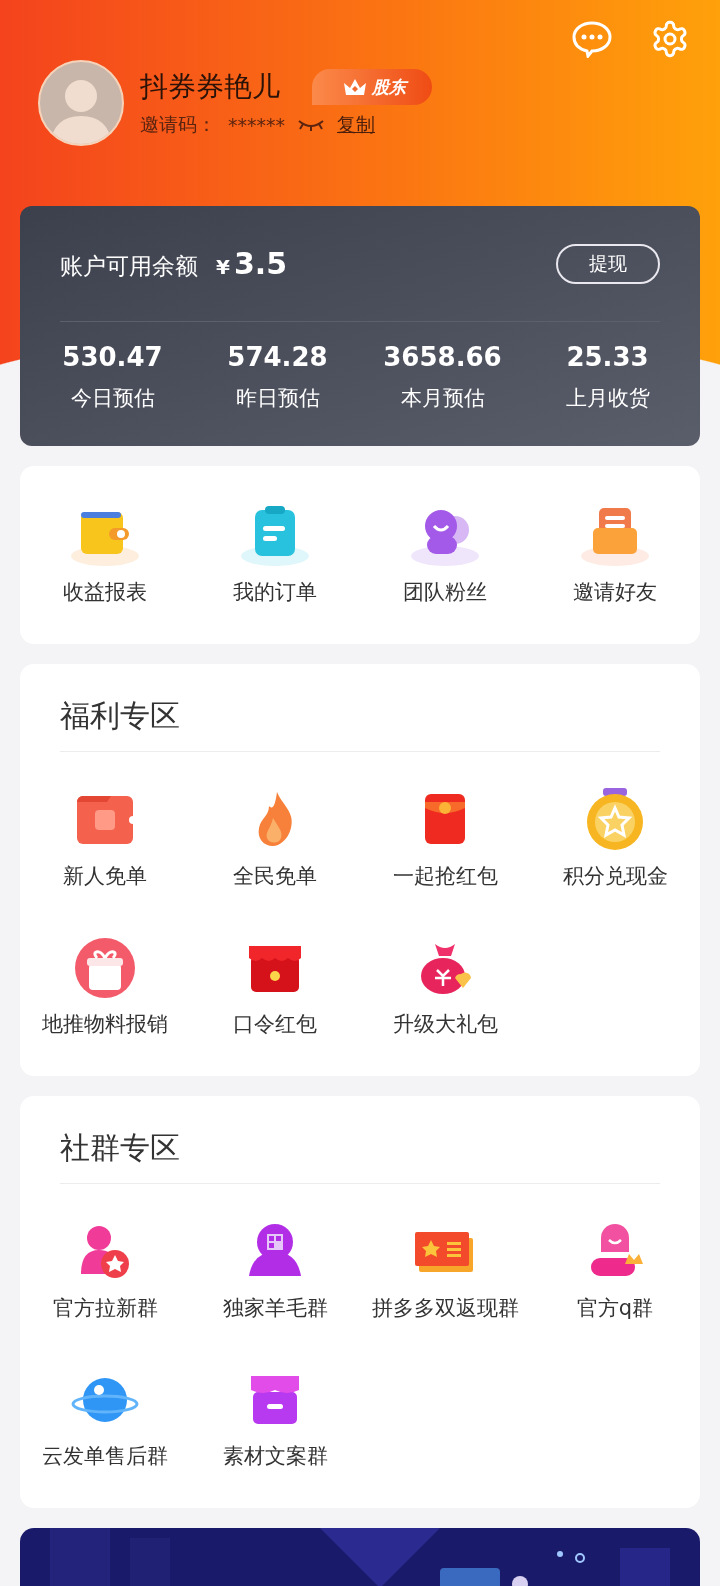 The width and height of the screenshot is (720, 1586). Describe the element at coordinates (608, 263) in the screenshot. I see `withdraw-button: 提现` at that location.